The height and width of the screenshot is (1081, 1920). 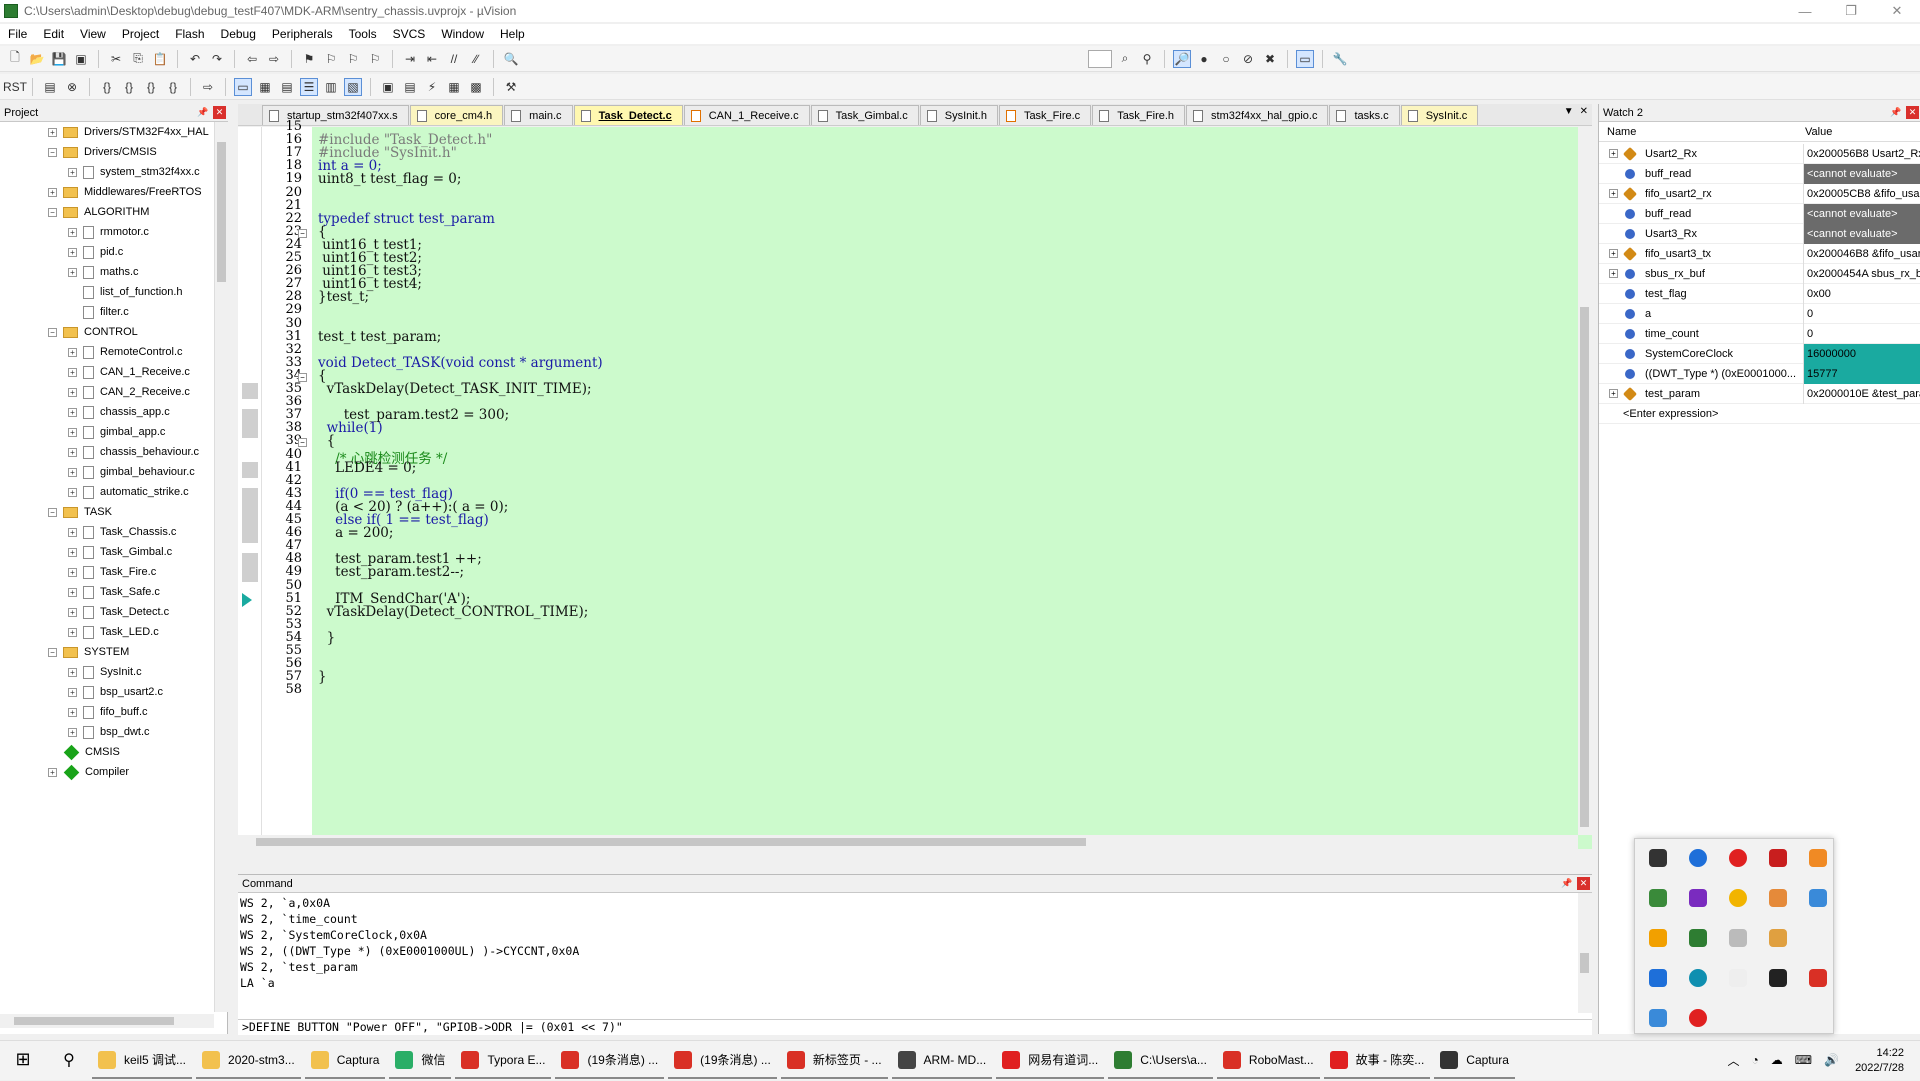 What do you see at coordinates (1861, 293) in the screenshot?
I see `watch-value: 0x00` at bounding box center [1861, 293].